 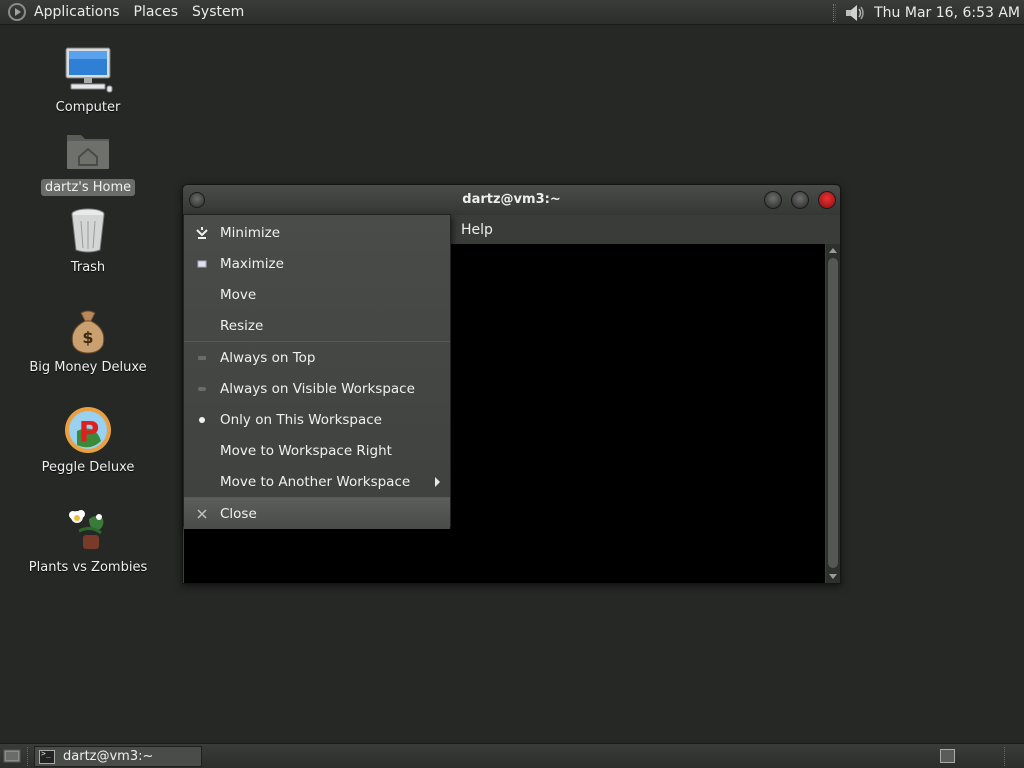 What do you see at coordinates (12, 756) in the screenshot?
I see `show-desktop-icon` at bounding box center [12, 756].